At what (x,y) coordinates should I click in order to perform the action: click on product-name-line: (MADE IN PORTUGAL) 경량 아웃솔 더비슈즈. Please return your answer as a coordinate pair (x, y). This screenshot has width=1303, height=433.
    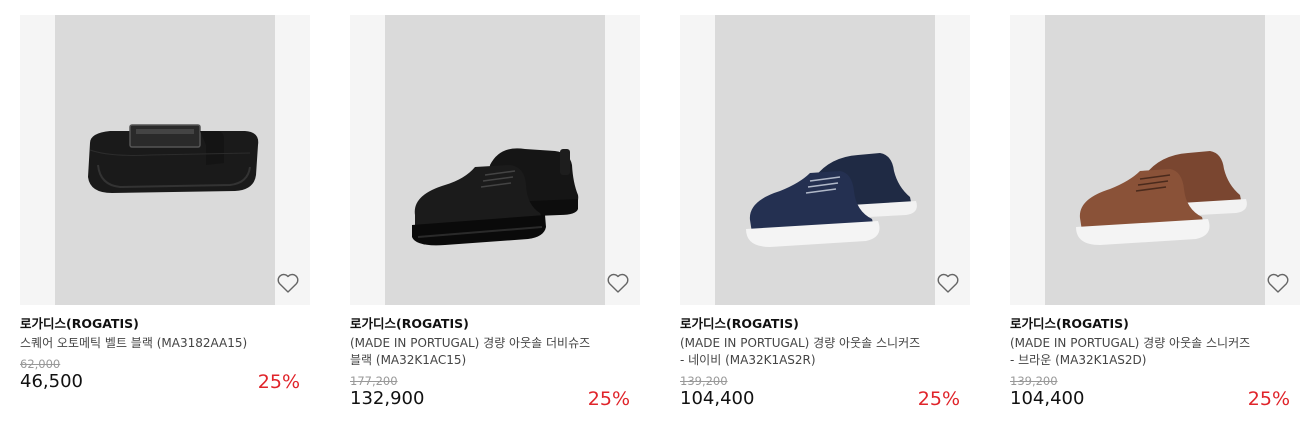
    Looking at the image, I should click on (470, 343).